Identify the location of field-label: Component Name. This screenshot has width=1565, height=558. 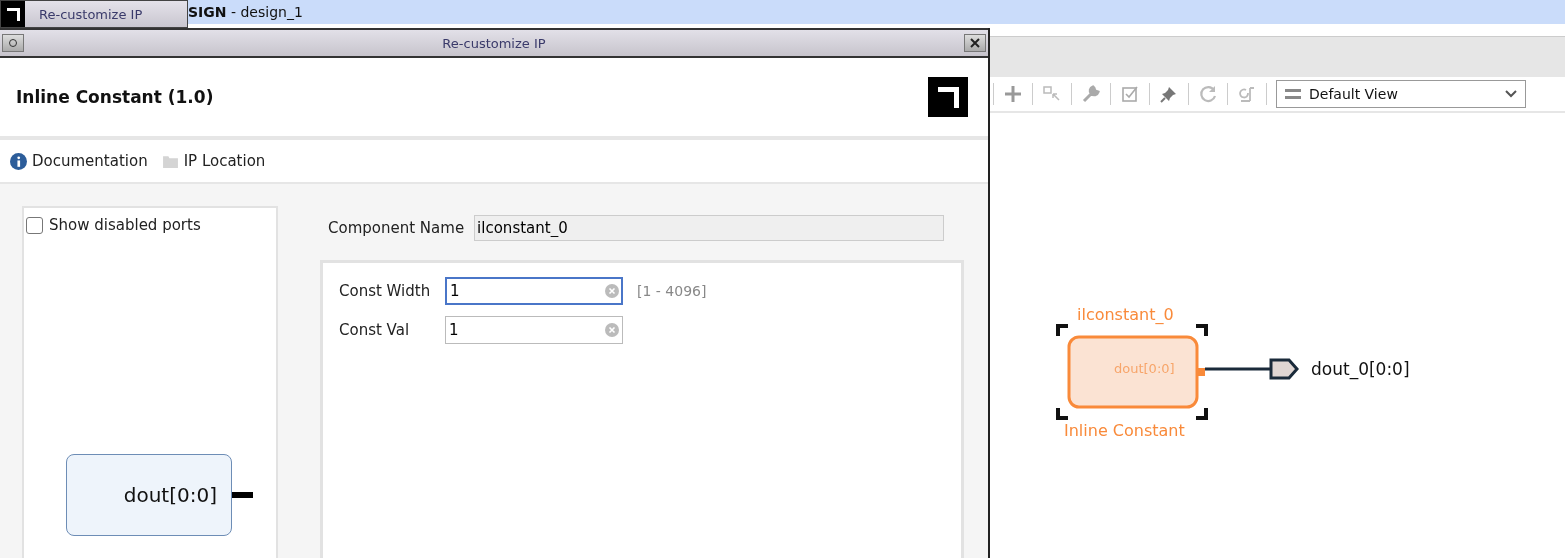
(396, 228).